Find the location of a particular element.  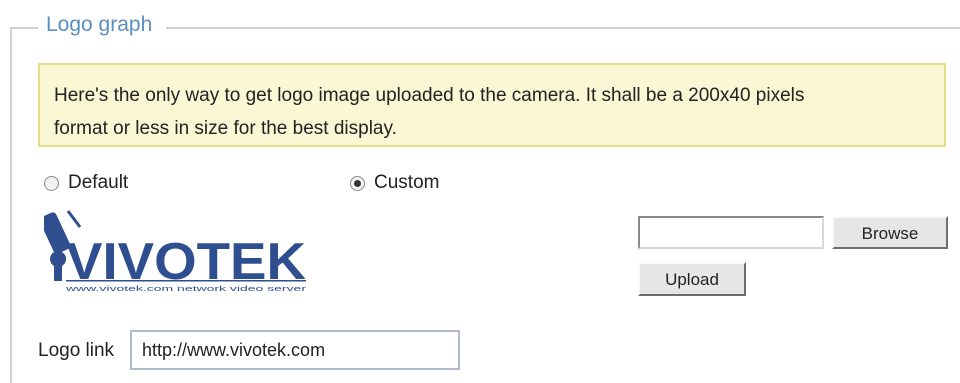

section-legend: Logo graph is located at coordinates (102, 25).